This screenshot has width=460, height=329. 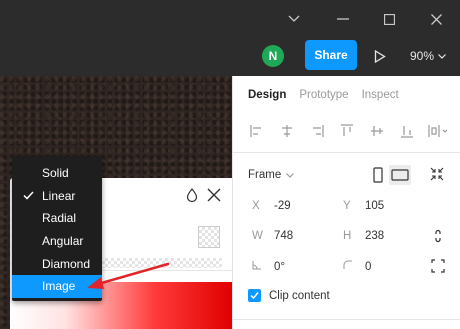 I want to click on share-button: Share, so click(x=331, y=55).